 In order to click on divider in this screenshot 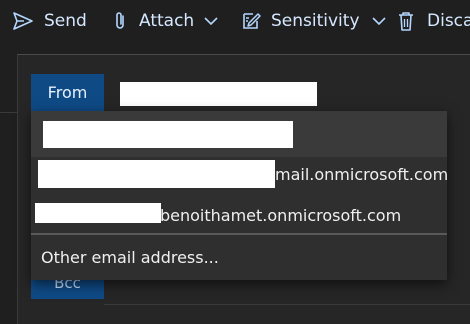, I will do `click(8, 112)`.